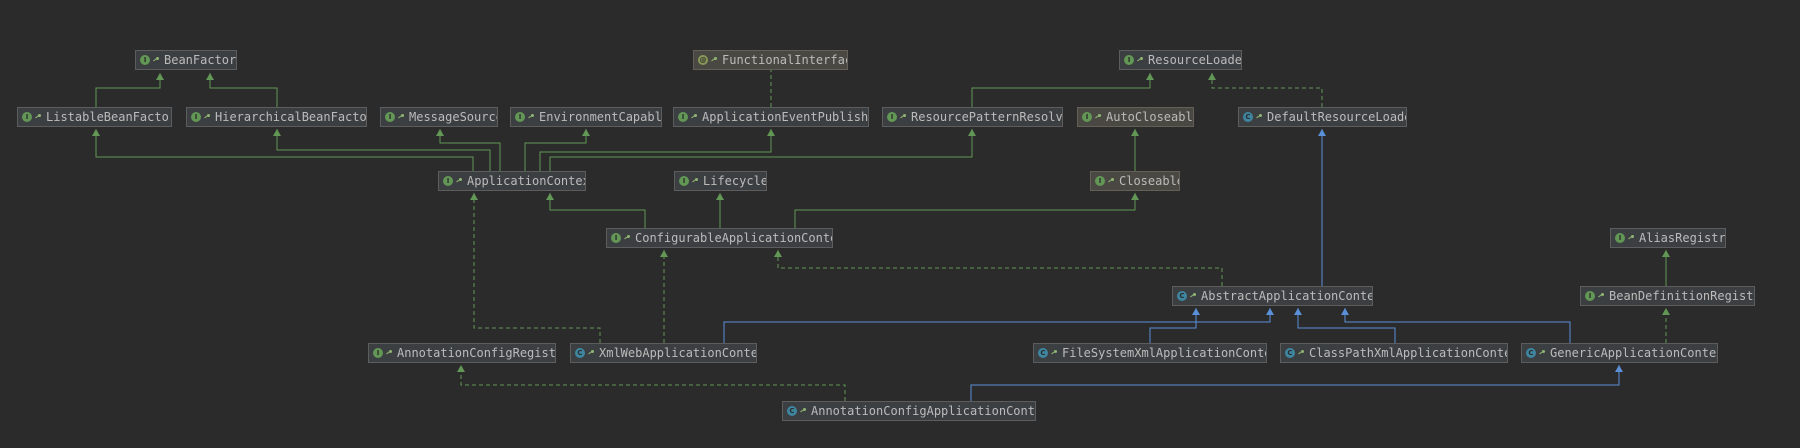 The height and width of the screenshot is (448, 1800). What do you see at coordinates (453, 117) in the screenshot?
I see `node-label: MessageSource` at bounding box center [453, 117].